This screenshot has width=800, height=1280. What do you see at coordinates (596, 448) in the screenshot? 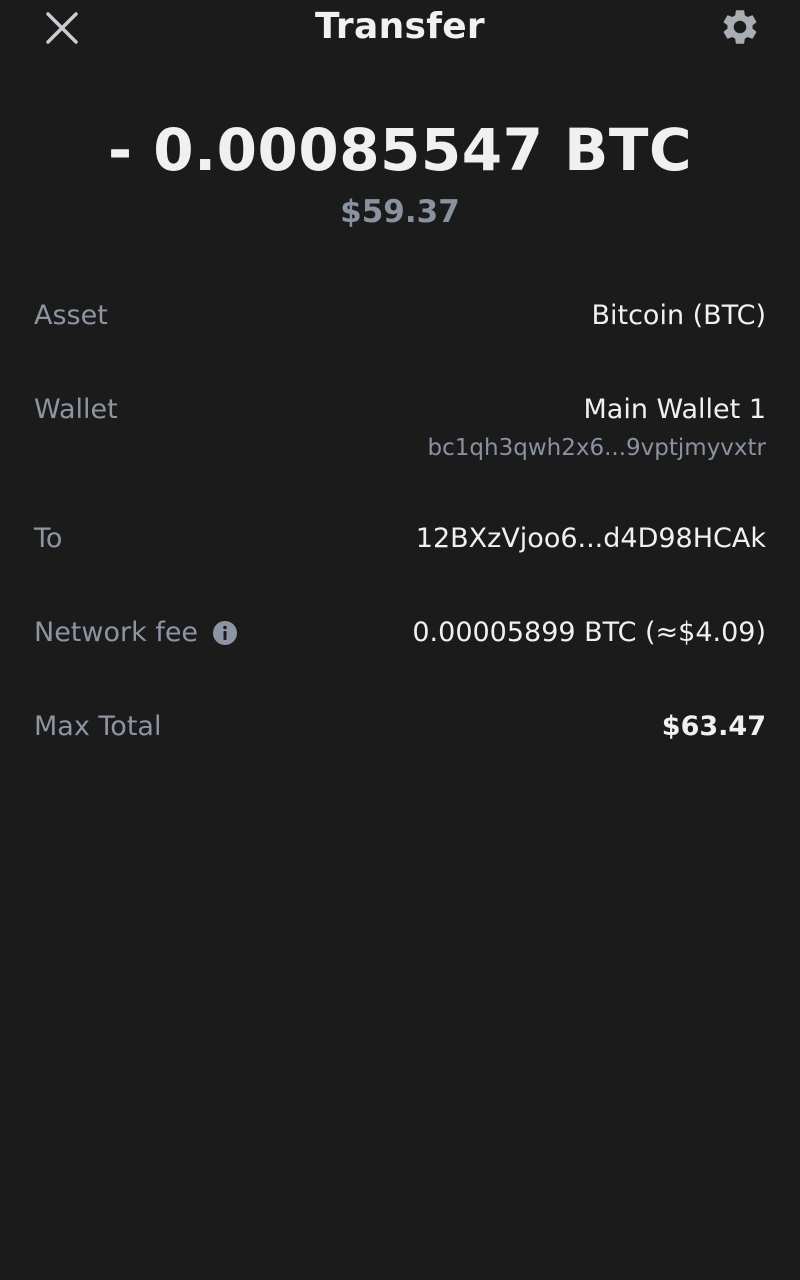
I see `wallet-address: bc1qh3qwh2x6...9vptjmyvxtr` at bounding box center [596, 448].